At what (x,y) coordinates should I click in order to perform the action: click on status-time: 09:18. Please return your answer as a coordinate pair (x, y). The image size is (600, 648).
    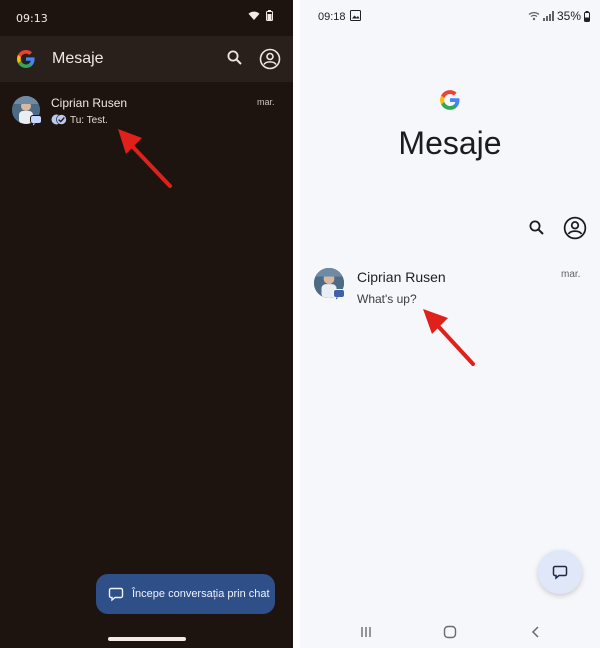
    Looking at the image, I should click on (332, 17).